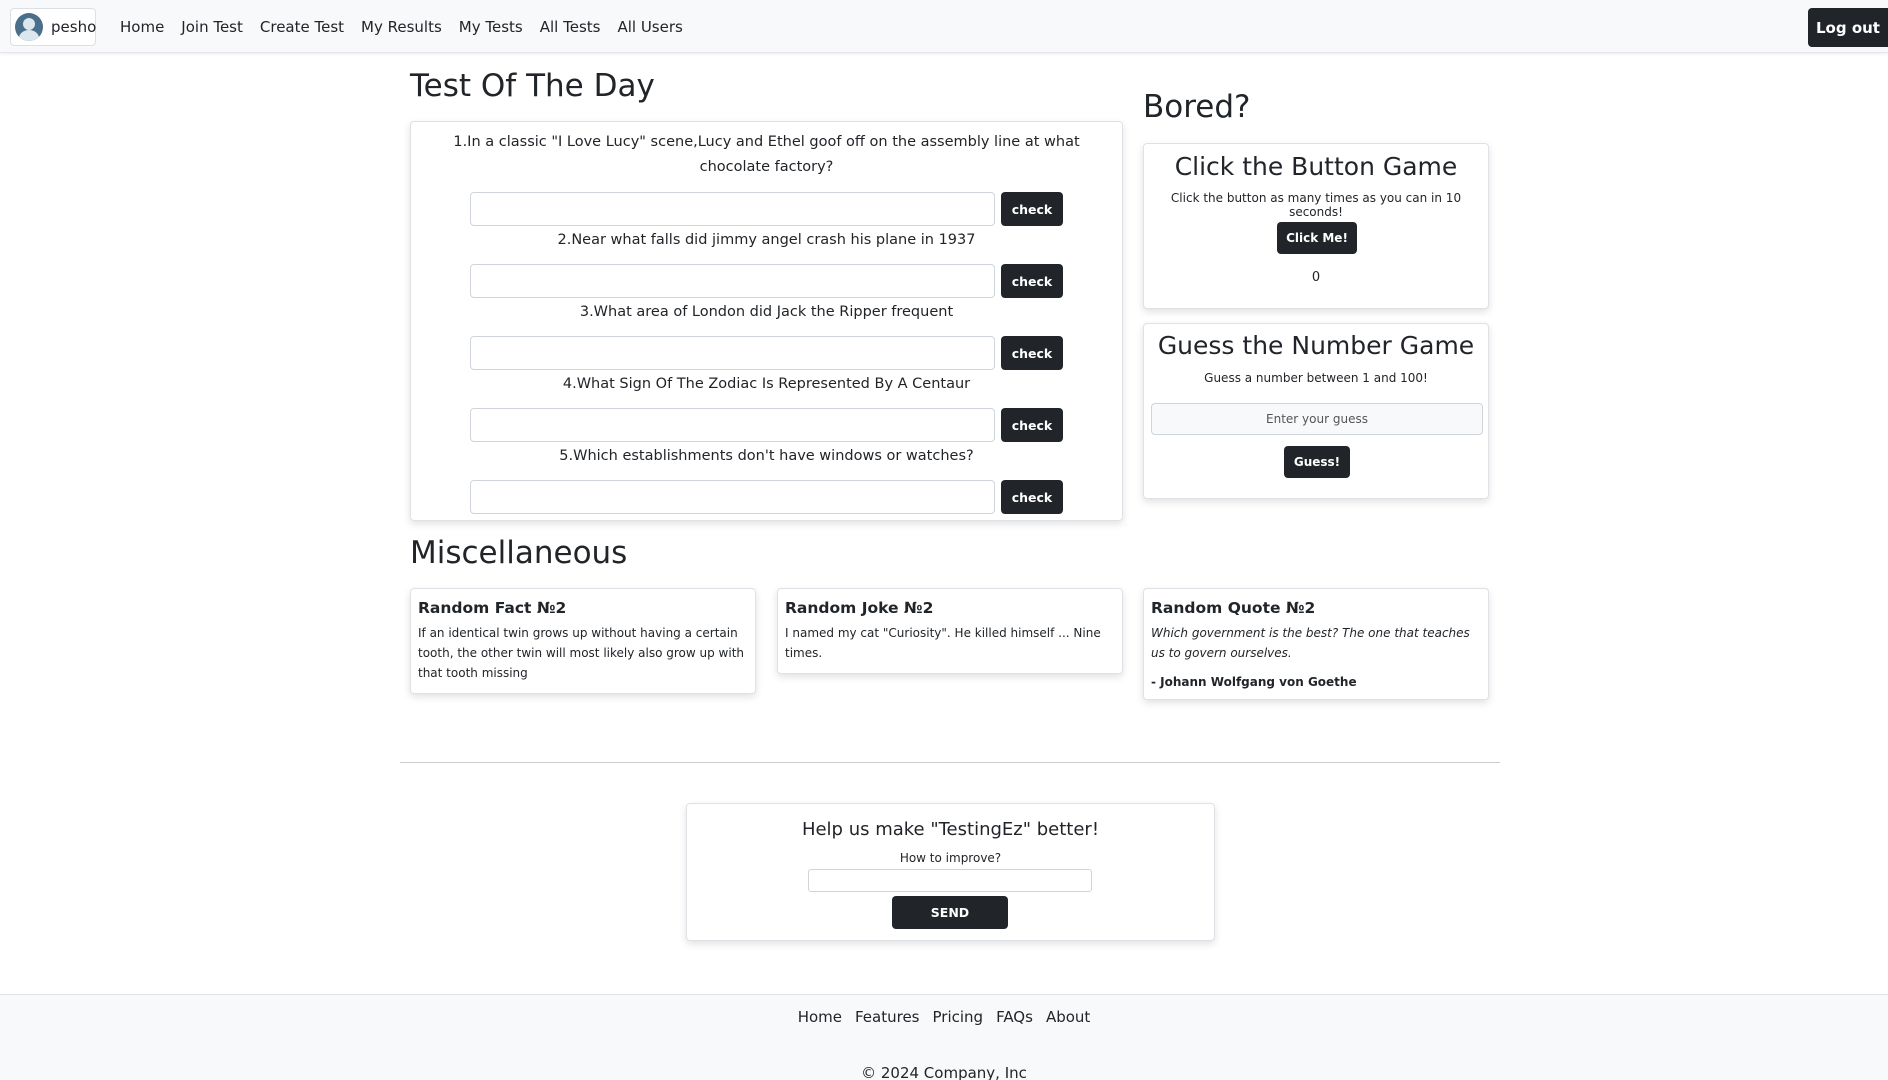  I want to click on guess-input, so click(1317, 419).